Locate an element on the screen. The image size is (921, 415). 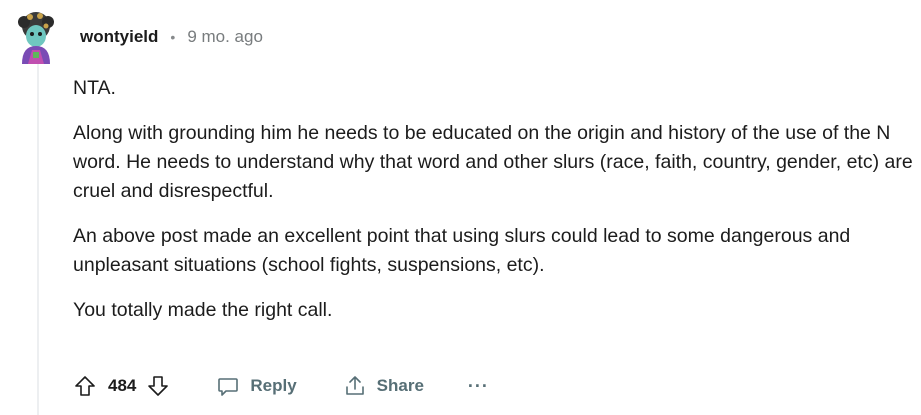
reply-label: Reply is located at coordinates (273, 385).